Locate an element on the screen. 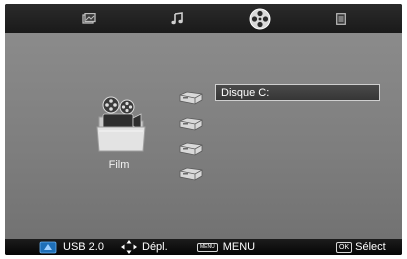 This screenshot has height=259, width=407. usb-drive-icon is located at coordinates (48, 247).